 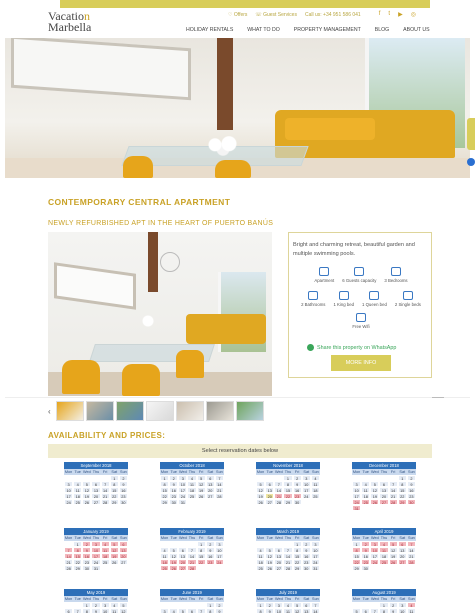 What do you see at coordinates (361, 363) in the screenshot?
I see `more-info-button: MORE INFO` at bounding box center [361, 363].